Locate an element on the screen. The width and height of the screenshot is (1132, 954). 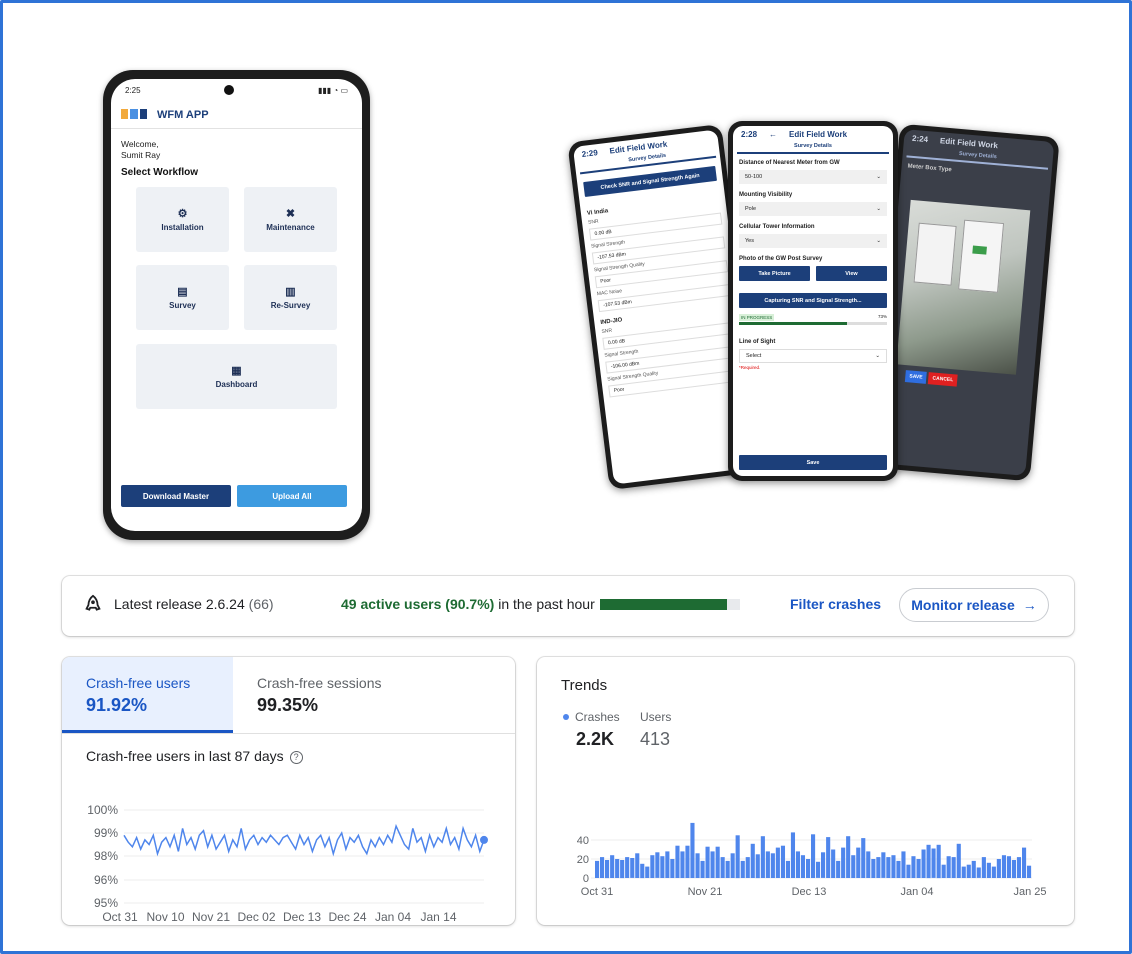
help-icon: ? is located at coordinates (296, 757).